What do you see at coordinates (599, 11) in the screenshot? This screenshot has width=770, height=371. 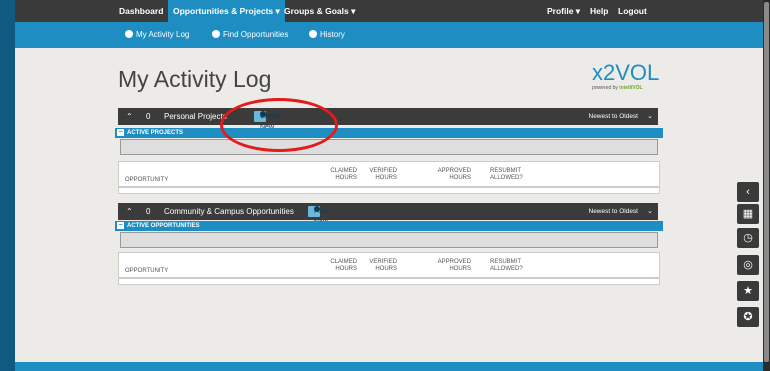 I see `nav-help: Help` at bounding box center [599, 11].